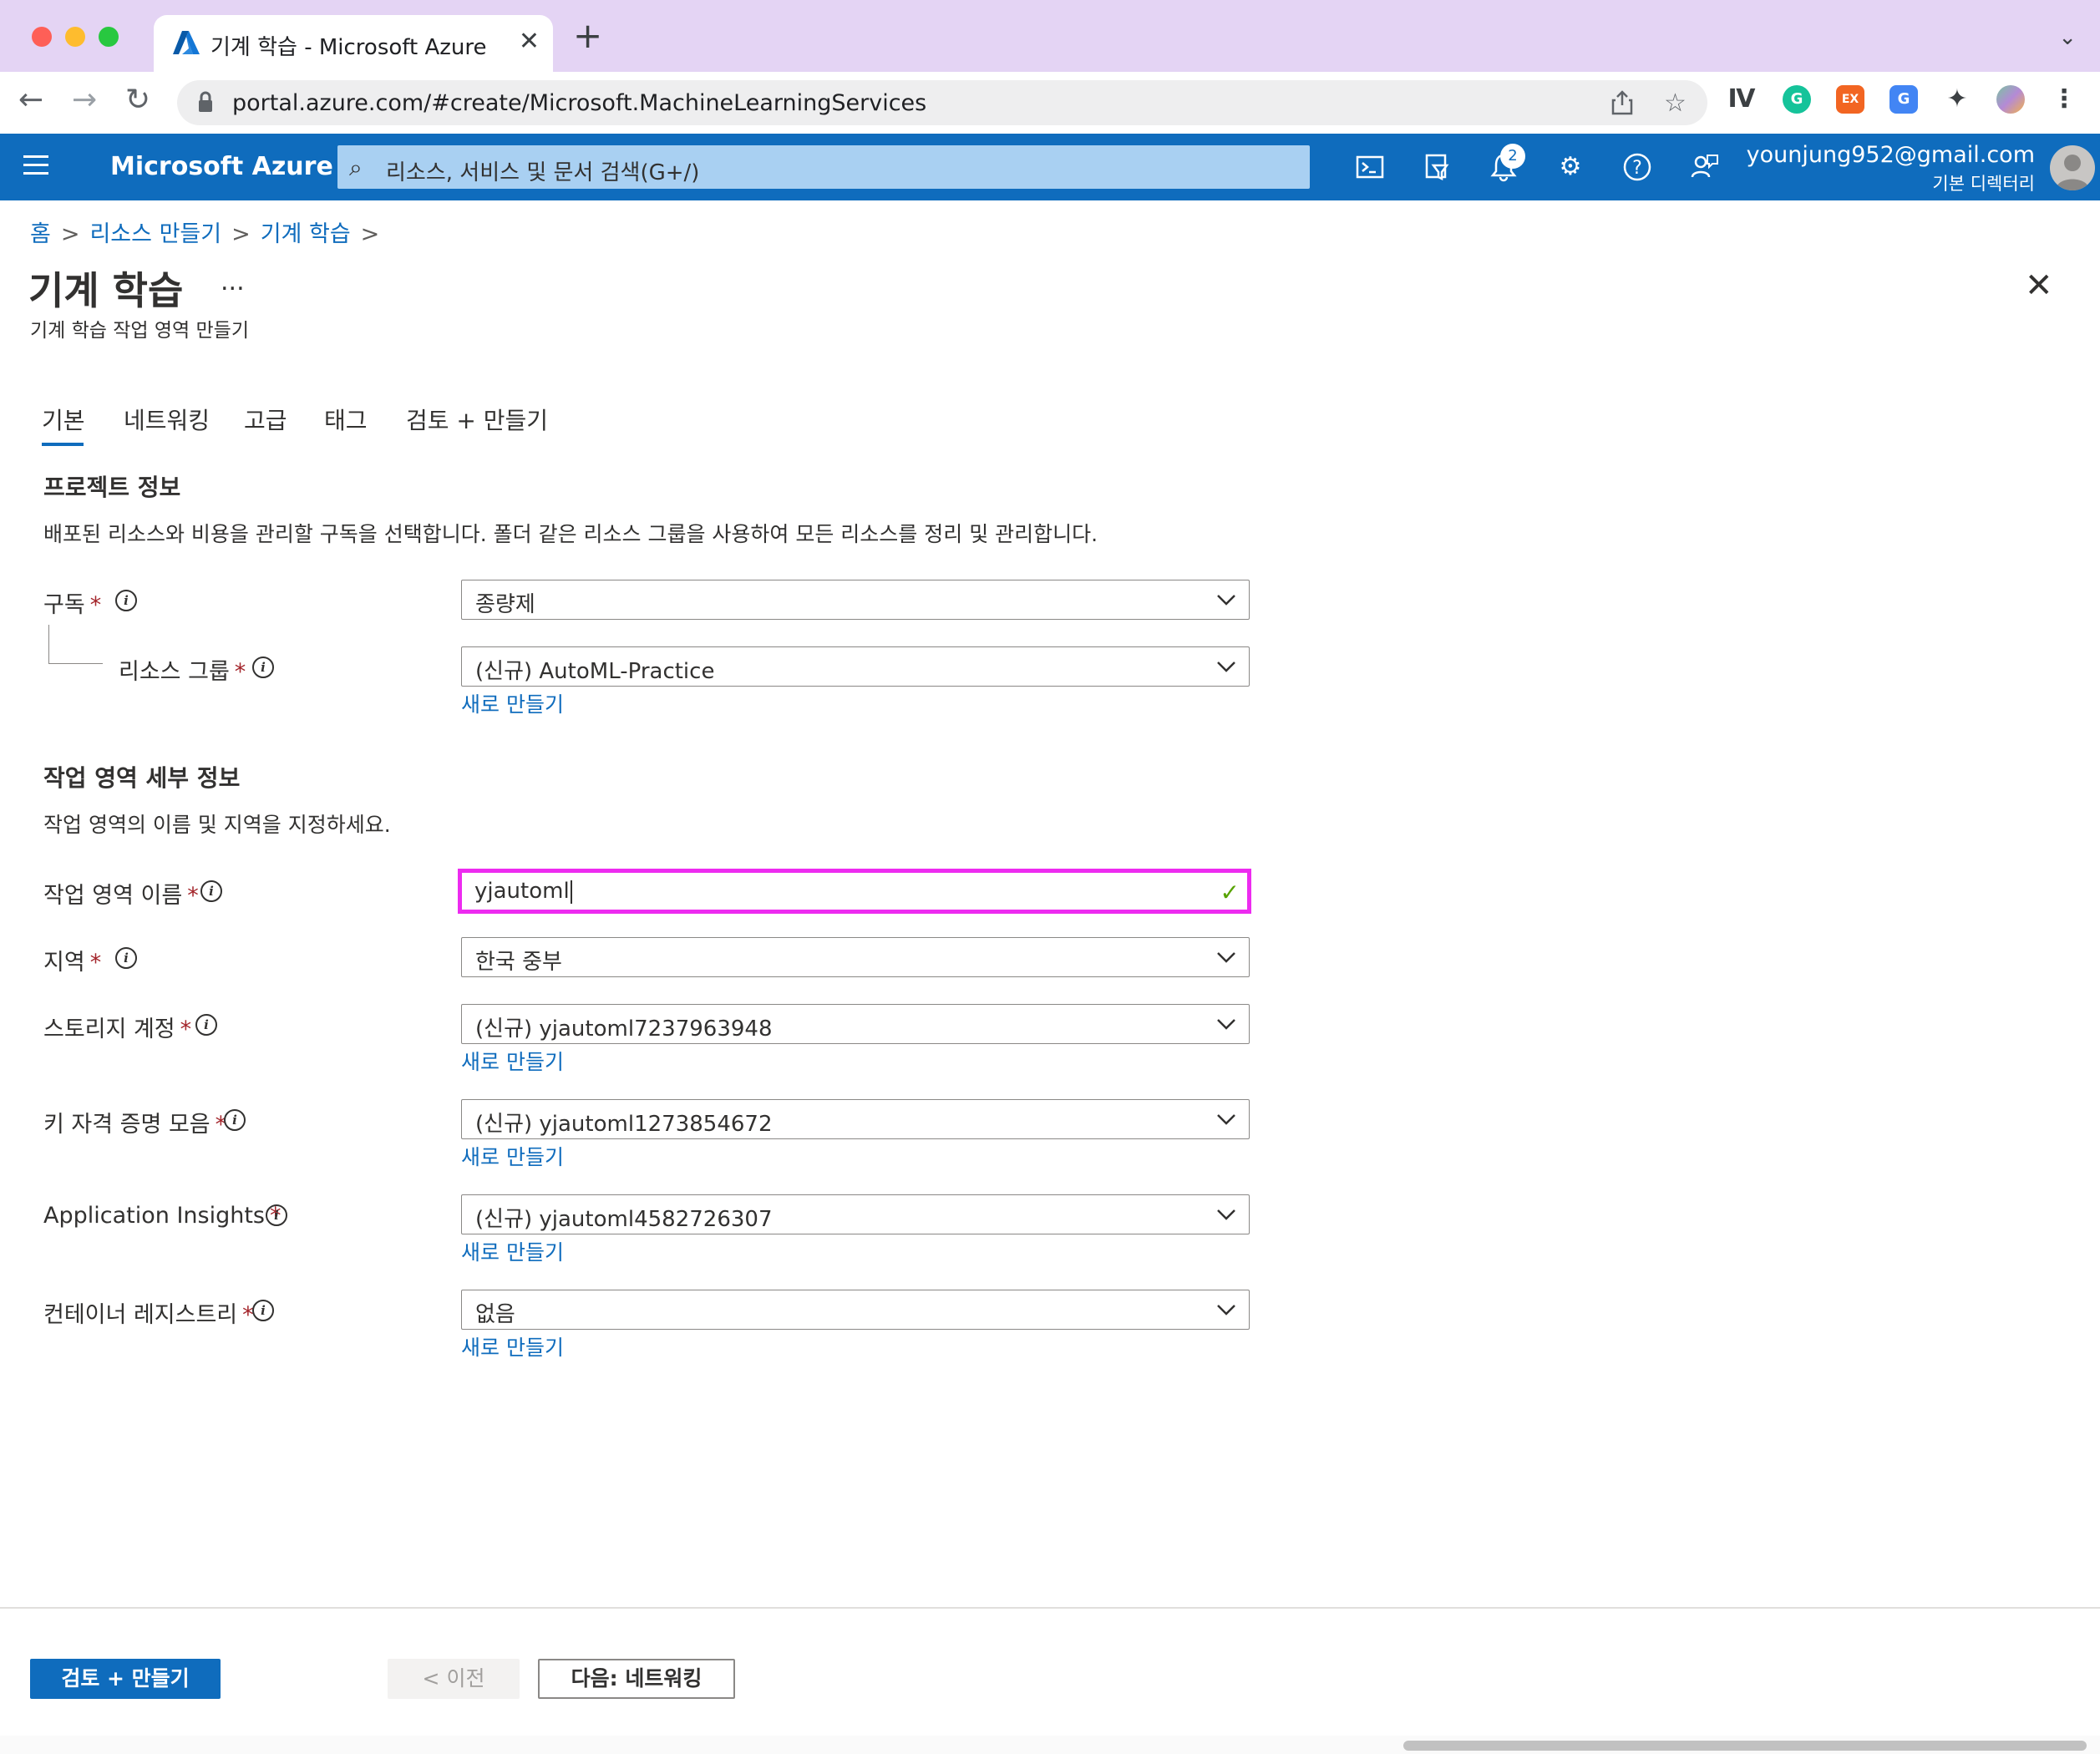 This screenshot has width=2100, height=1754. What do you see at coordinates (1512, 156) in the screenshot?
I see `notification-count-badge: 2` at bounding box center [1512, 156].